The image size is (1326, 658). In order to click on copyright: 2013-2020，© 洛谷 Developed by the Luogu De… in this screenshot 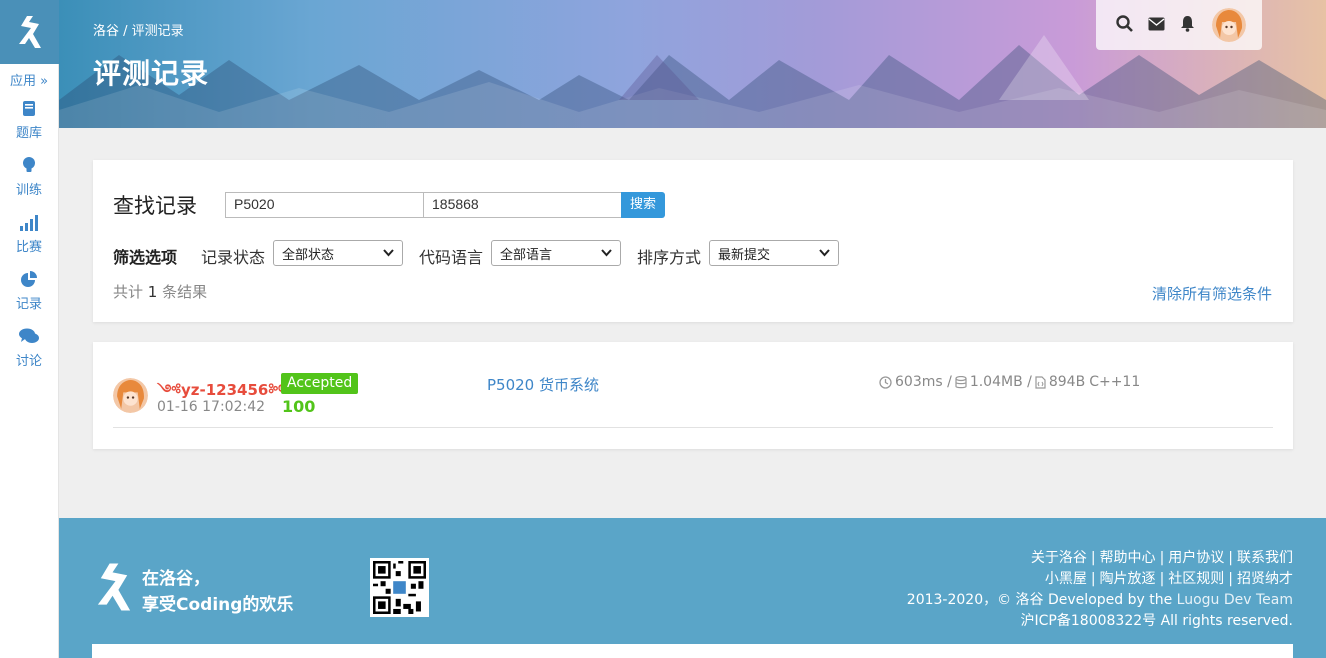, I will do `click(1100, 600)`.